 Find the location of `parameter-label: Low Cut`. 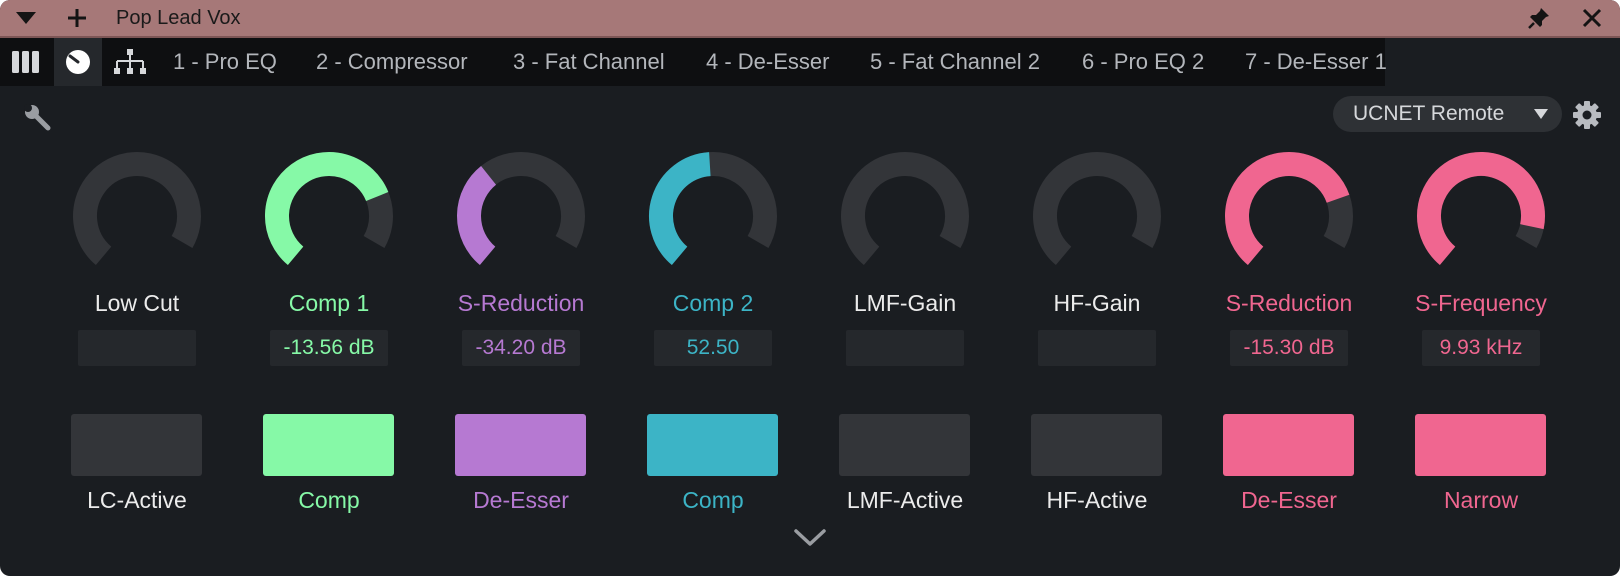

parameter-label: Low Cut is located at coordinates (137, 303).